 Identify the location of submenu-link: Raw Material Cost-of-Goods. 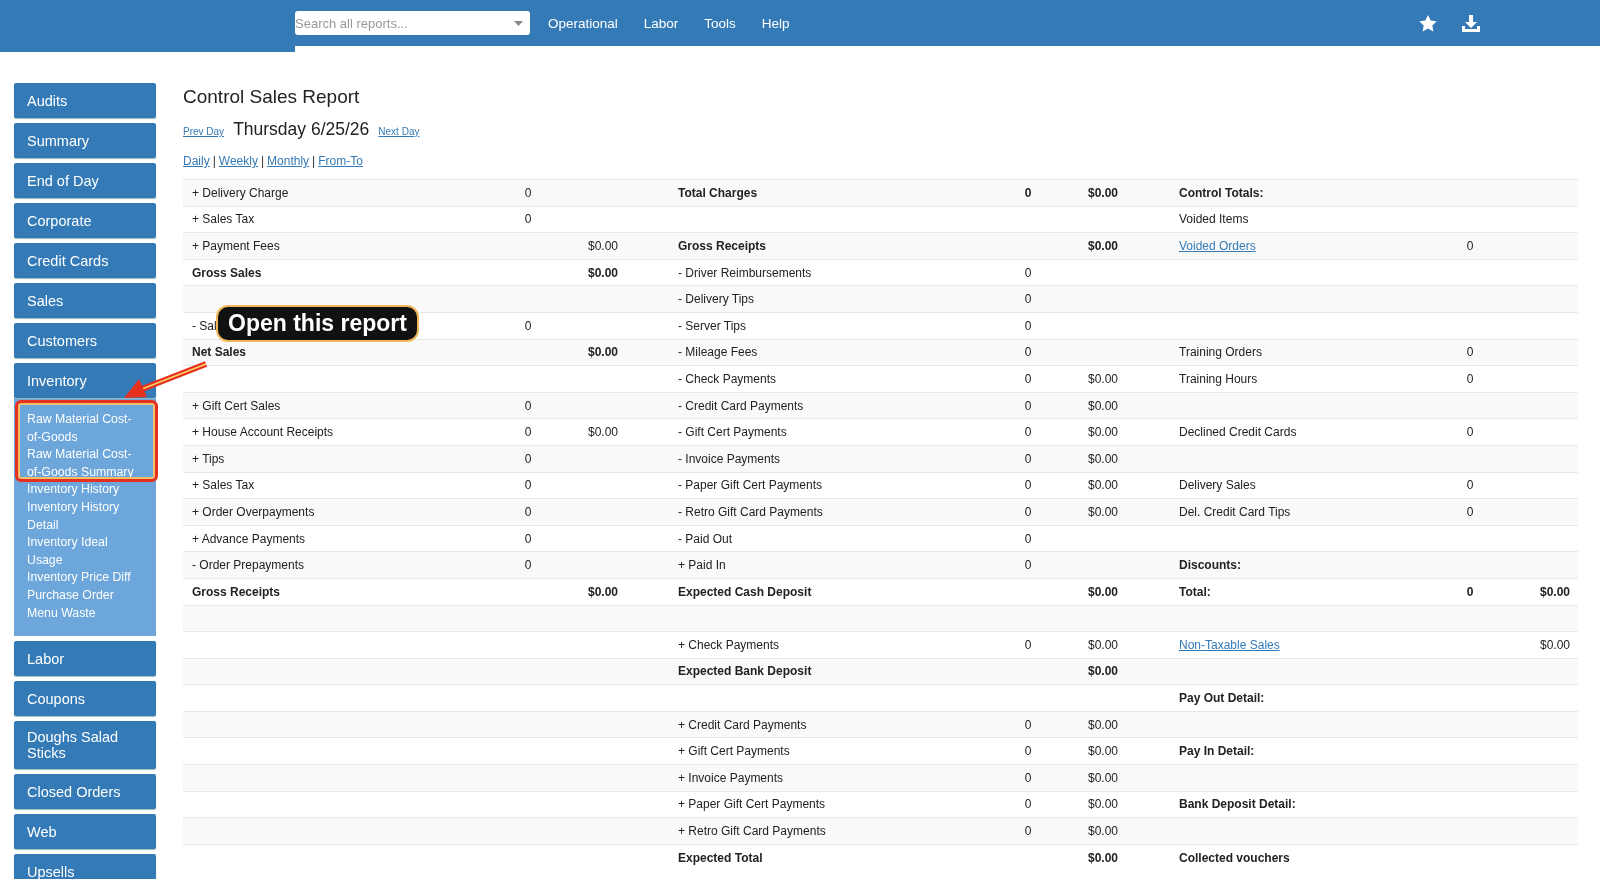
(85, 429).